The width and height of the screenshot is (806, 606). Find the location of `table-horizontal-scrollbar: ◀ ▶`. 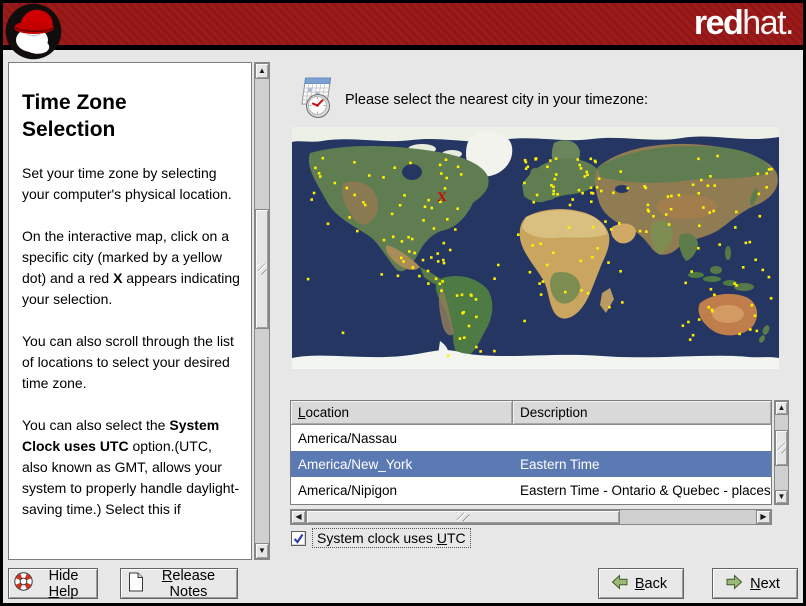

table-horizontal-scrollbar: ◀ ▶ is located at coordinates (531, 517).